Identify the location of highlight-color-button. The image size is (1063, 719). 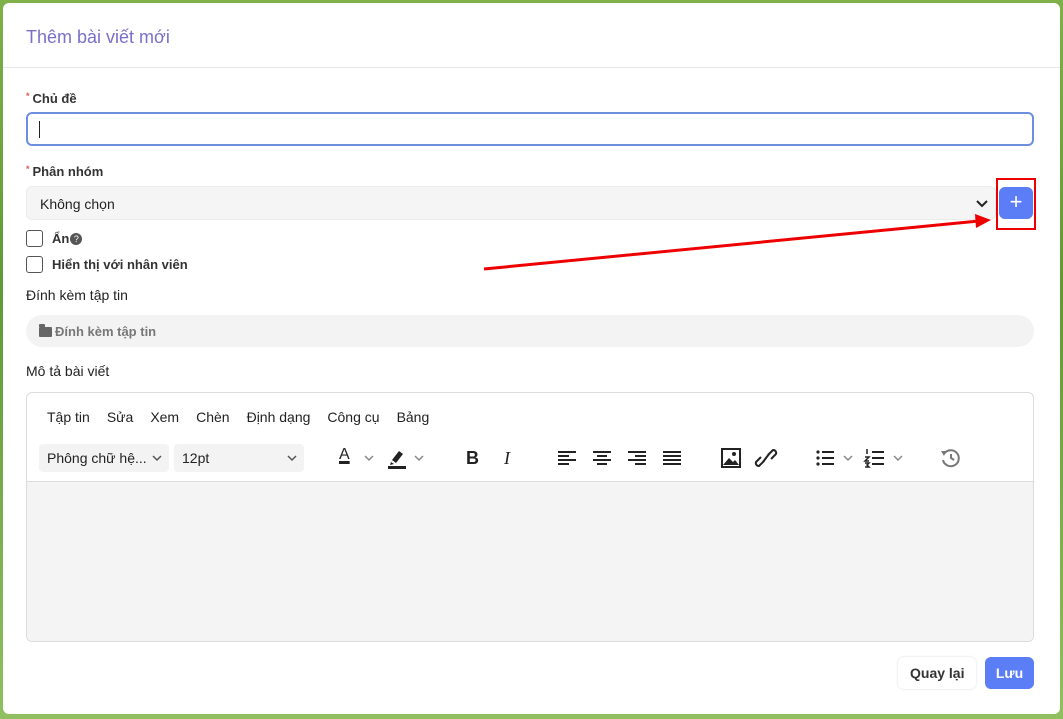
(407, 458).